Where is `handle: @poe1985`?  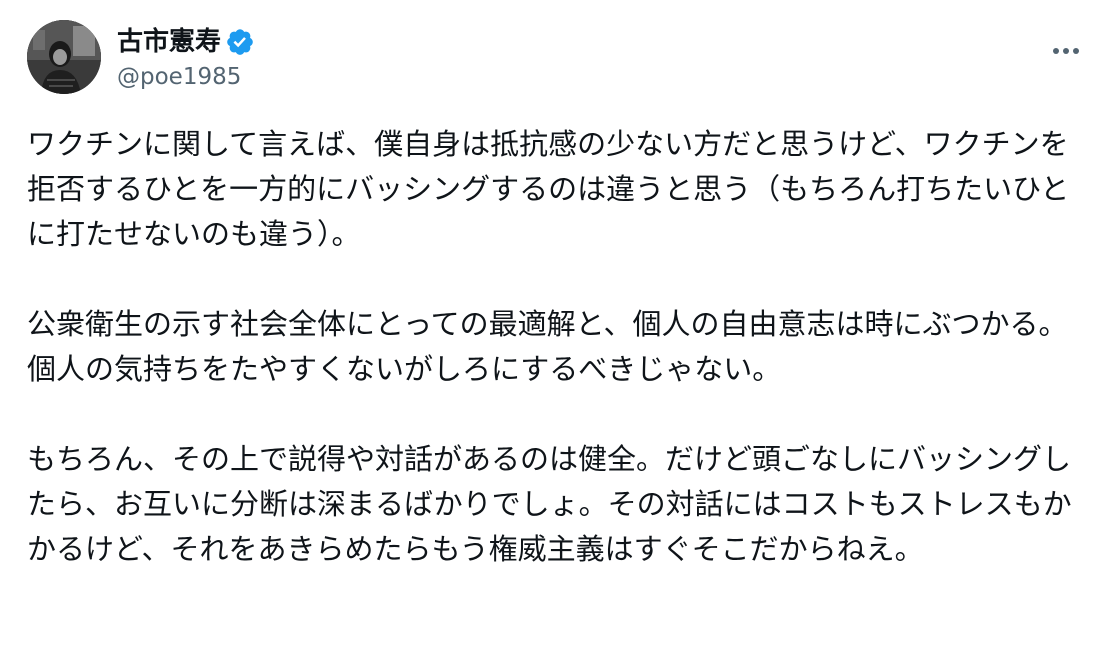 handle: @poe1985 is located at coordinates (186, 77).